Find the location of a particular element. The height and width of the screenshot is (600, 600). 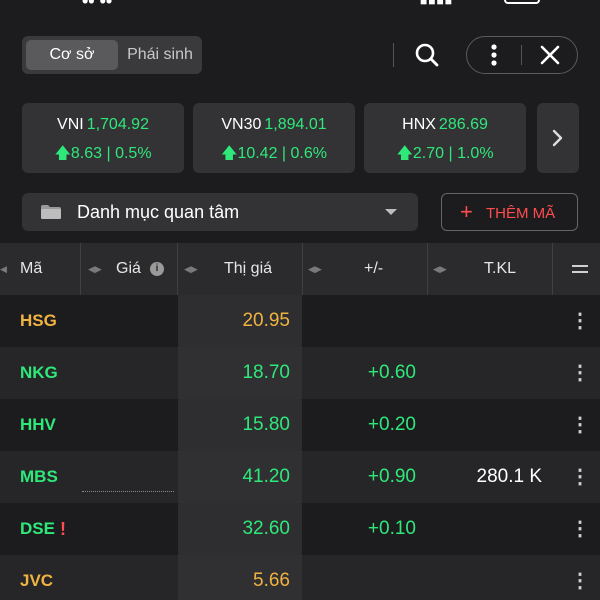

index-change: 10.42 | 0.6% is located at coordinates (282, 153).